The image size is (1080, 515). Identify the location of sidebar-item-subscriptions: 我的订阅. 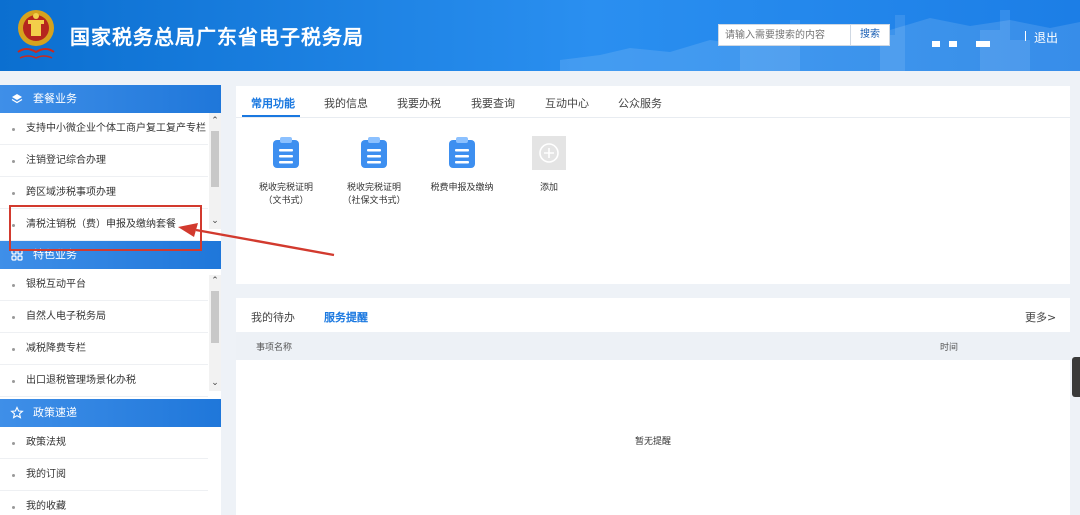
(104, 475).